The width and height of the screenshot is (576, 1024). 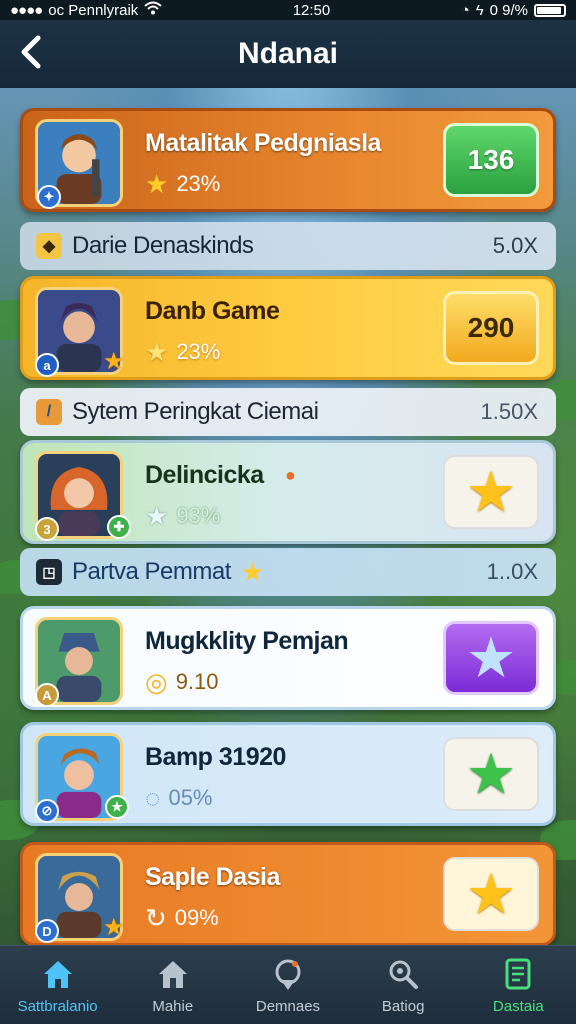 What do you see at coordinates (491, 160) in the screenshot?
I see `score-button: 136` at bounding box center [491, 160].